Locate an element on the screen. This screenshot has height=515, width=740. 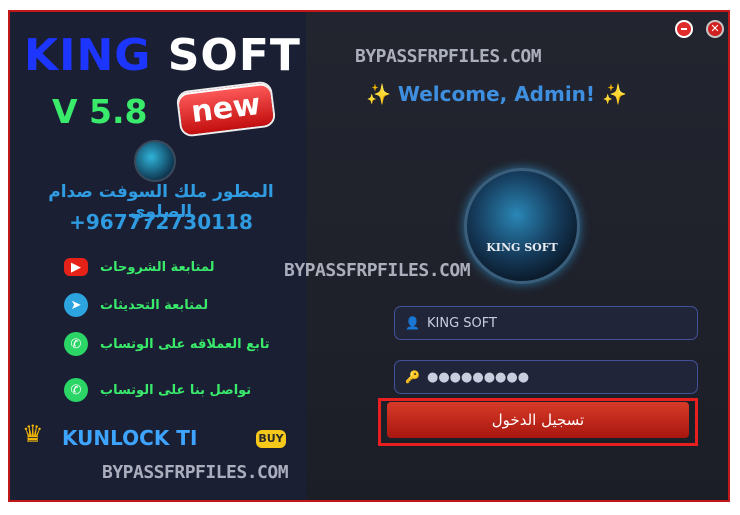
welcome-text: ✨ Welcome, Admin! ✨ is located at coordinates (496, 94).